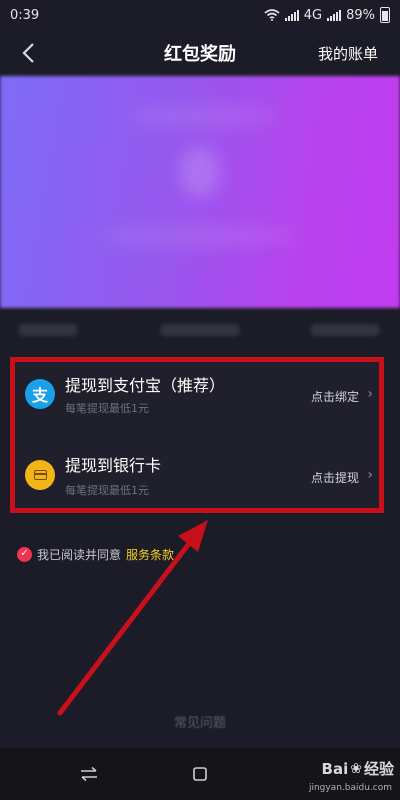  Describe the element at coordinates (197, 397) in the screenshot. I see `withdraw-to-alipay-option: 支 提现到支付宝（推荐） 每笔提现最低1元 点击绑定 ›` at that location.